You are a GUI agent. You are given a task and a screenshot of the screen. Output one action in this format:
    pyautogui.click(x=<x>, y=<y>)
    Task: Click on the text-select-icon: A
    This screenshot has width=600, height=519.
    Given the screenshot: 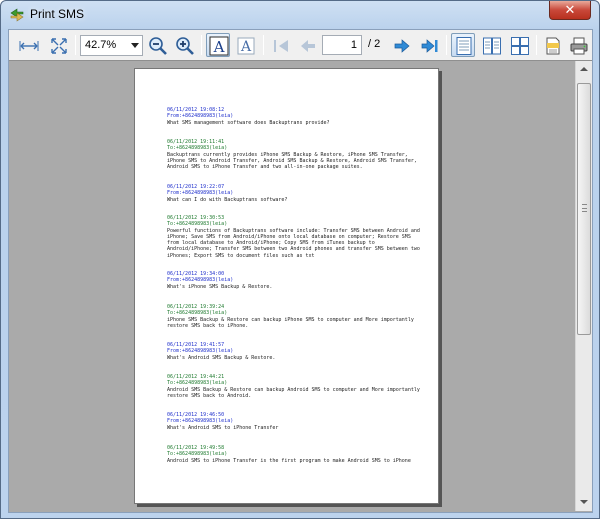 What is the action you would take?
    pyautogui.click(x=219, y=46)
    